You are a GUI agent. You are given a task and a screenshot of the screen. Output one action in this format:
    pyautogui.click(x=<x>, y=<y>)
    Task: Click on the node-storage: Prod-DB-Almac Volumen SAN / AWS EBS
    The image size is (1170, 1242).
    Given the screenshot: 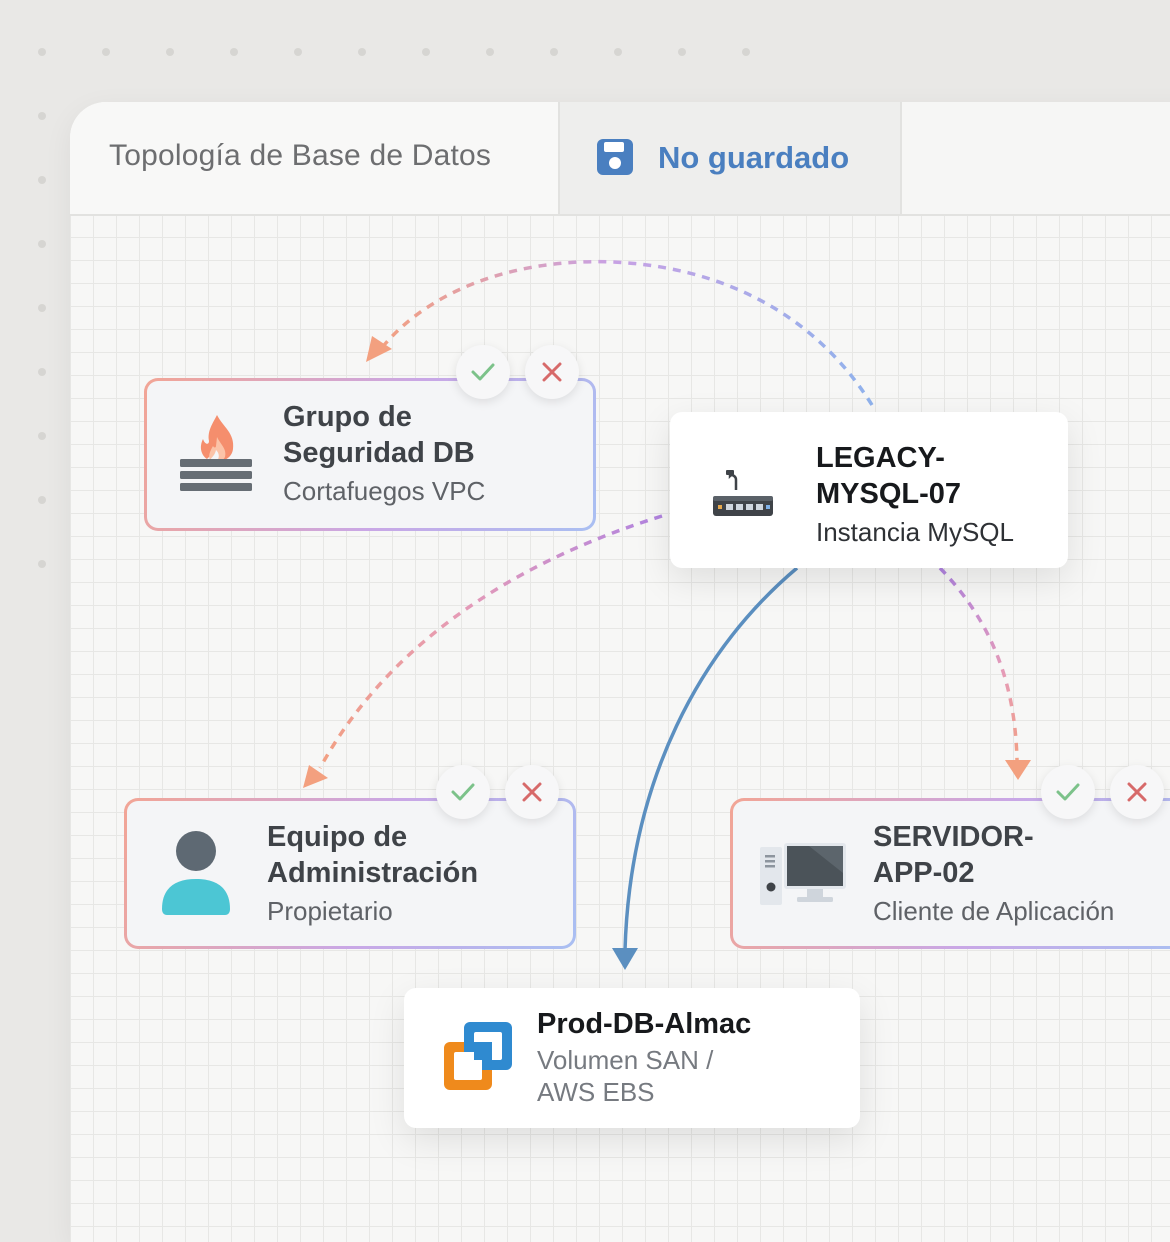 What is the action you would take?
    pyautogui.click(x=632, y=1058)
    